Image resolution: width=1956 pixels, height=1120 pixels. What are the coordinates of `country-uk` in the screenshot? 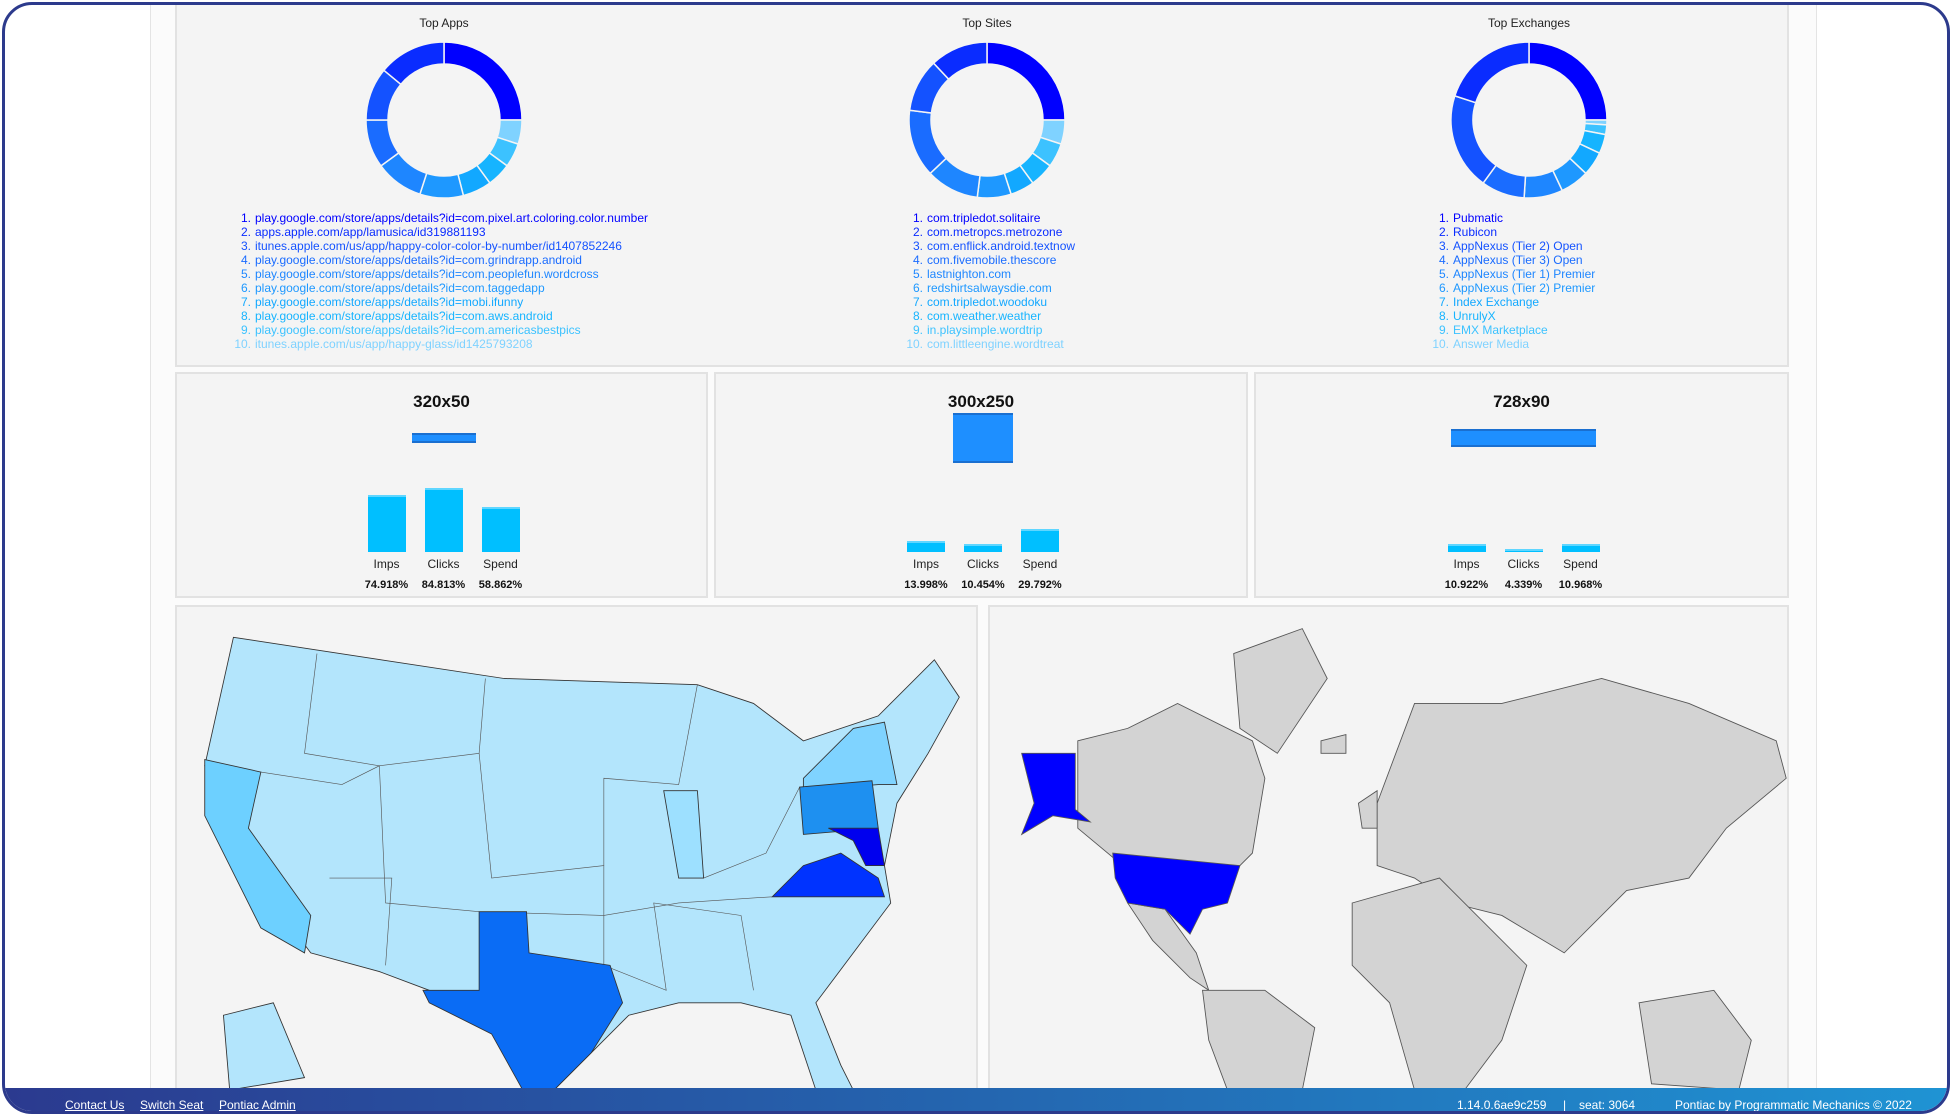 It's located at (1367, 809).